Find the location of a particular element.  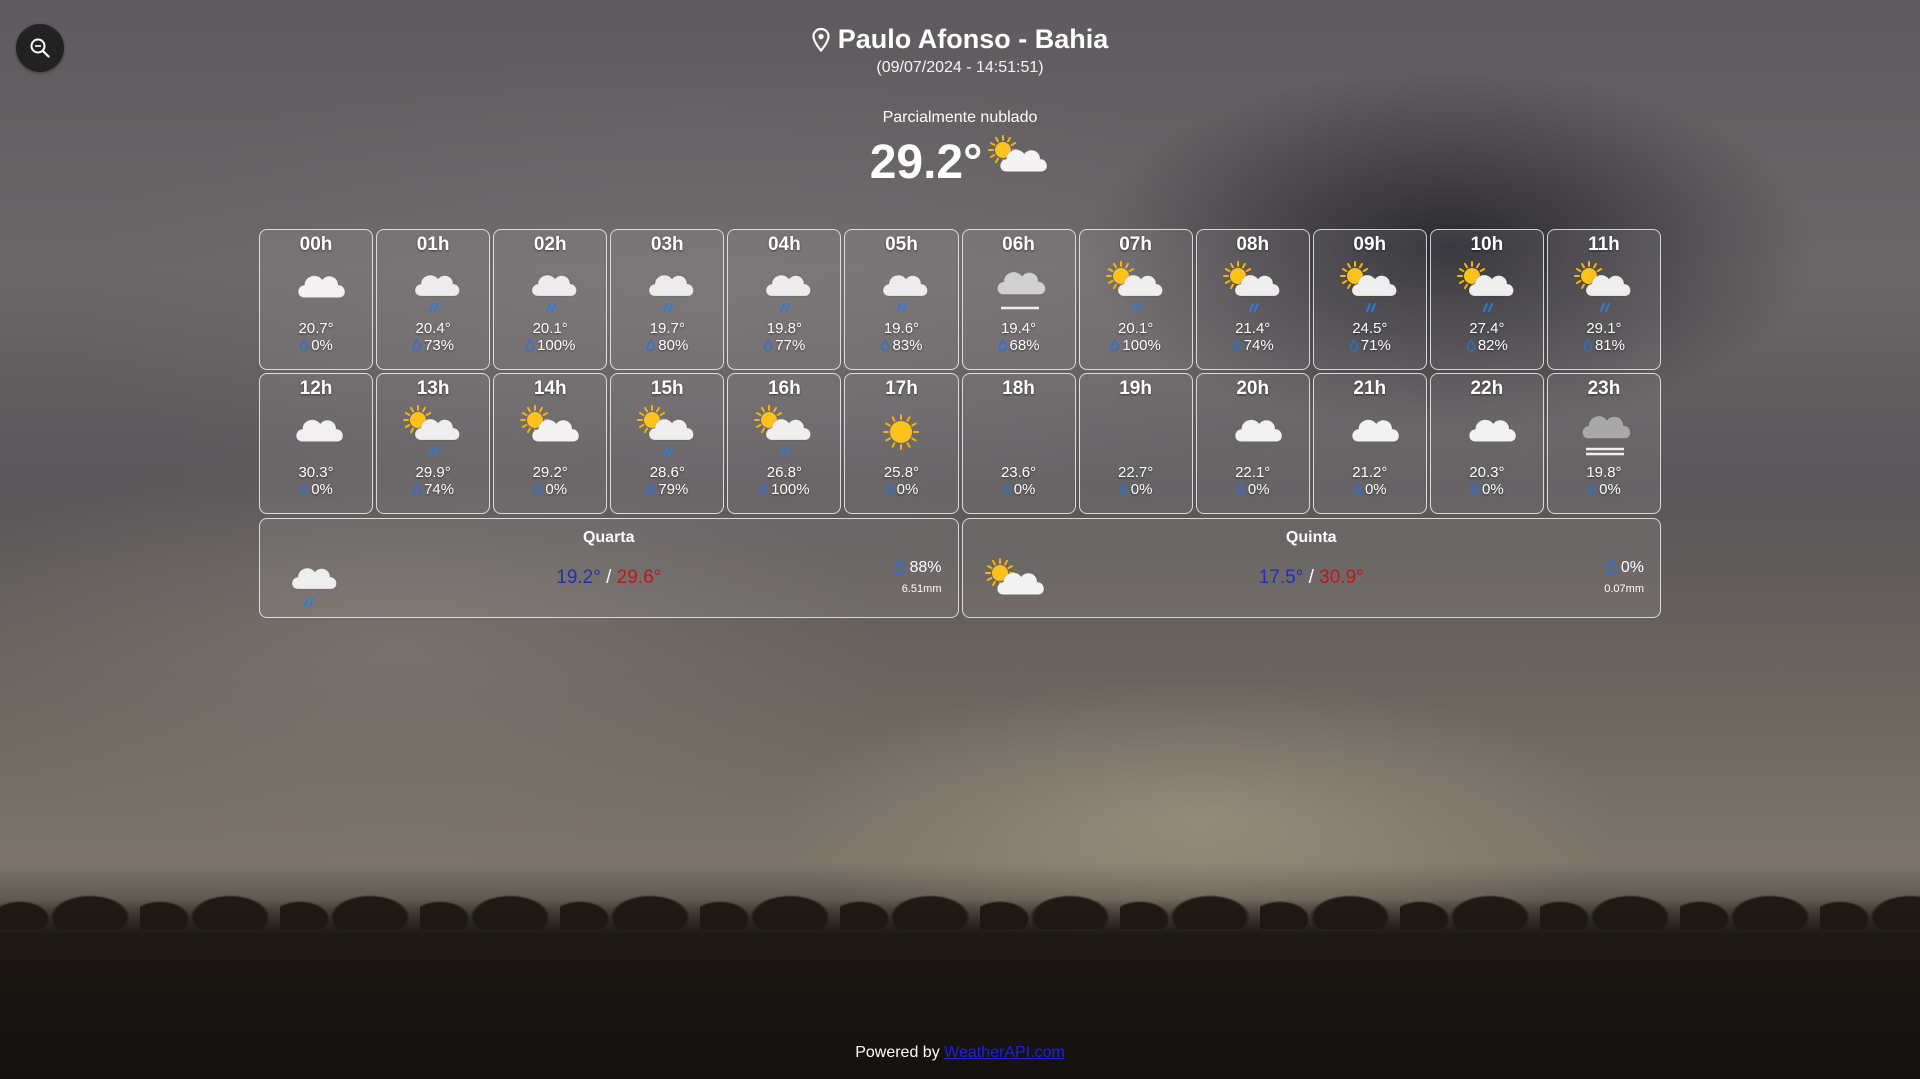

datetime: (09/07/2024 - 14:51:51) is located at coordinates (960, 67).